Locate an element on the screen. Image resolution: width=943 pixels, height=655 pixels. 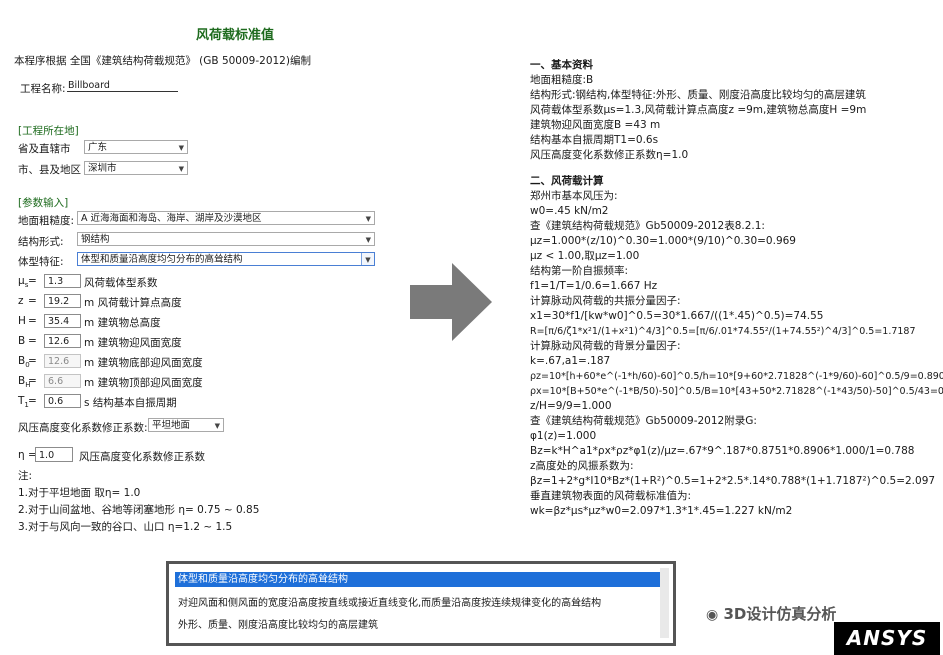
param-unit: s 结构基本自振周期 is located at coordinates (130, 403).